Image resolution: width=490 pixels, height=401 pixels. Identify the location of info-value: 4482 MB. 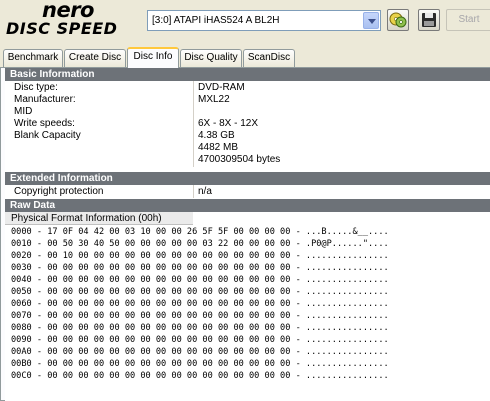
(218, 147).